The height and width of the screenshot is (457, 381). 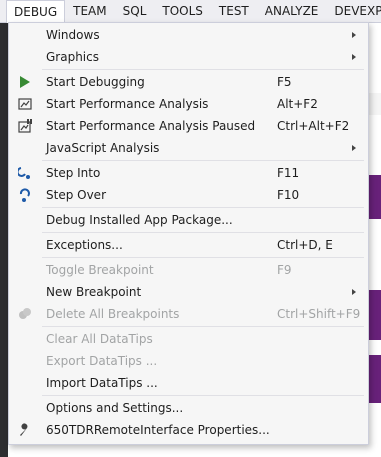 I want to click on step-over-icon, so click(x=24, y=195).